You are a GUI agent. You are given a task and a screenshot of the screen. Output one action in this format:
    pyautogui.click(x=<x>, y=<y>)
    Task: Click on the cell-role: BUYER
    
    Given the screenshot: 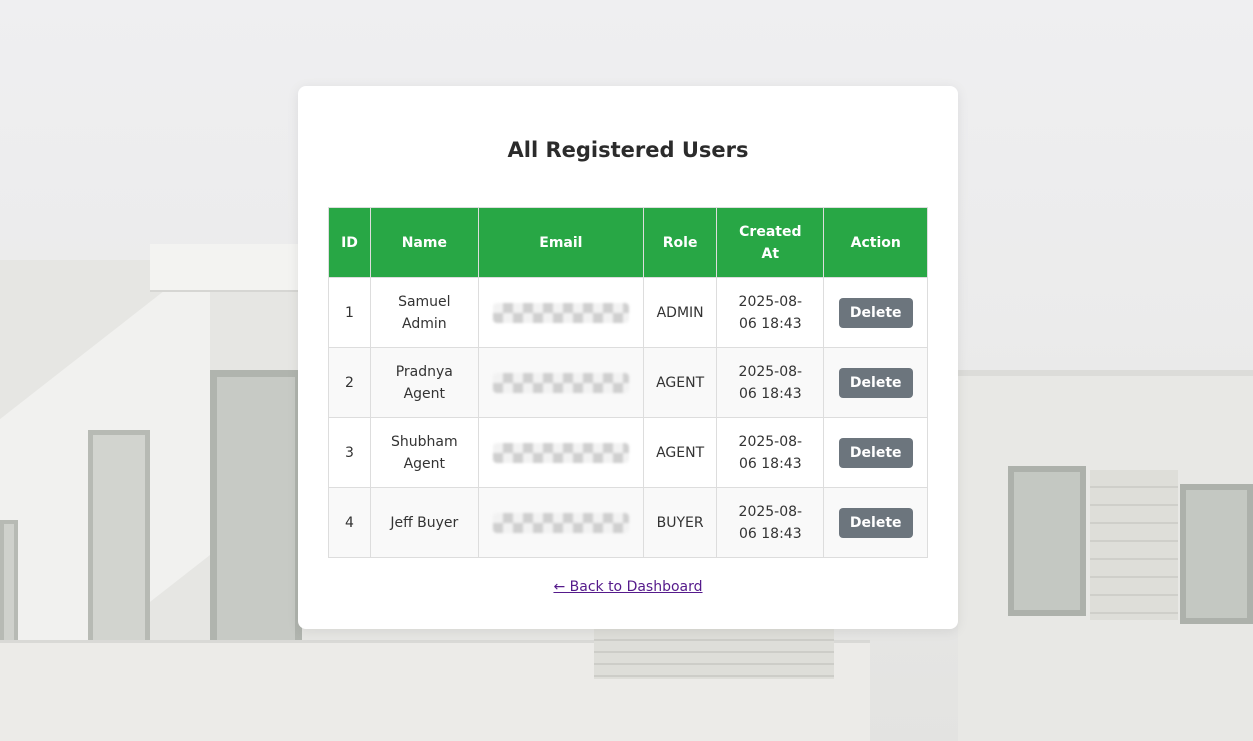 What is the action you would take?
    pyautogui.click(x=680, y=522)
    